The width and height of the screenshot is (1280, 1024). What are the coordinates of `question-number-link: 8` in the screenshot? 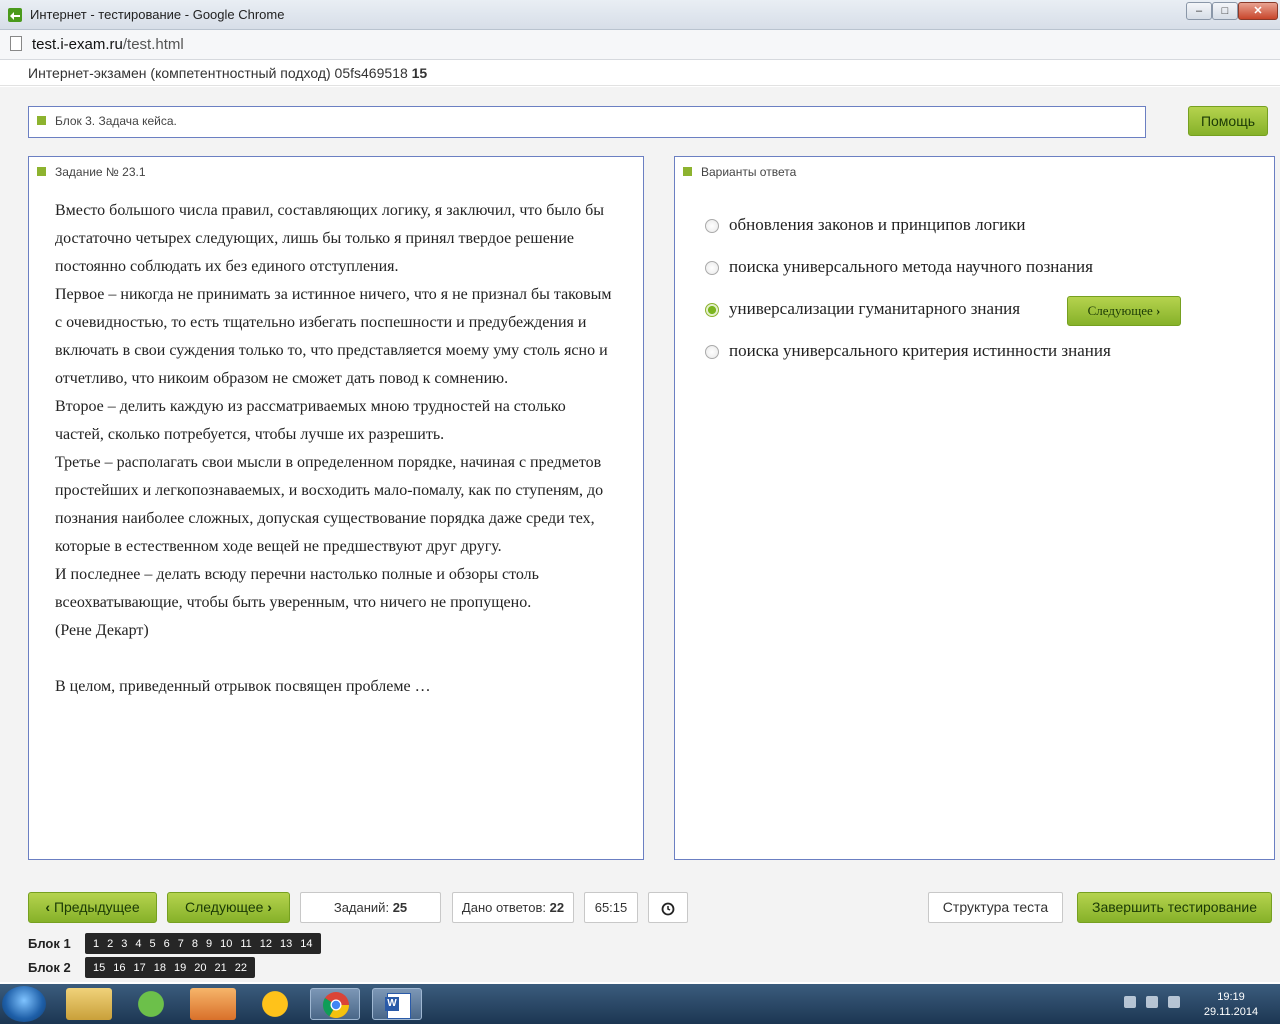 It's located at (195, 944).